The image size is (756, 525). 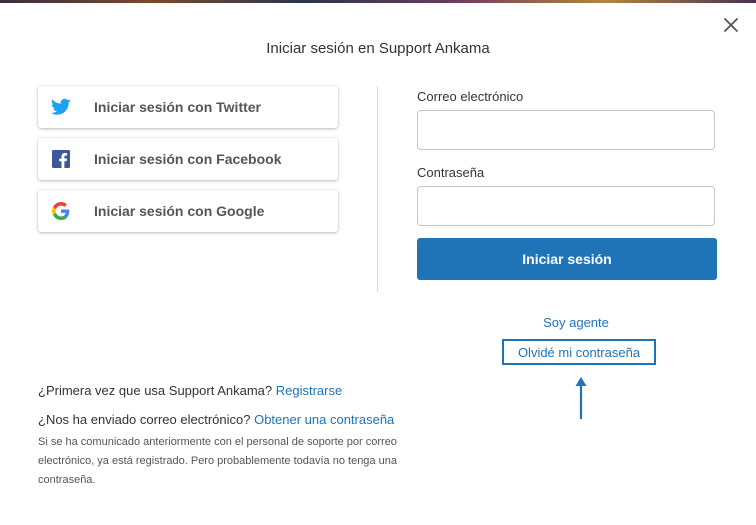 What do you see at coordinates (377, 189) in the screenshot?
I see `column-divider` at bounding box center [377, 189].